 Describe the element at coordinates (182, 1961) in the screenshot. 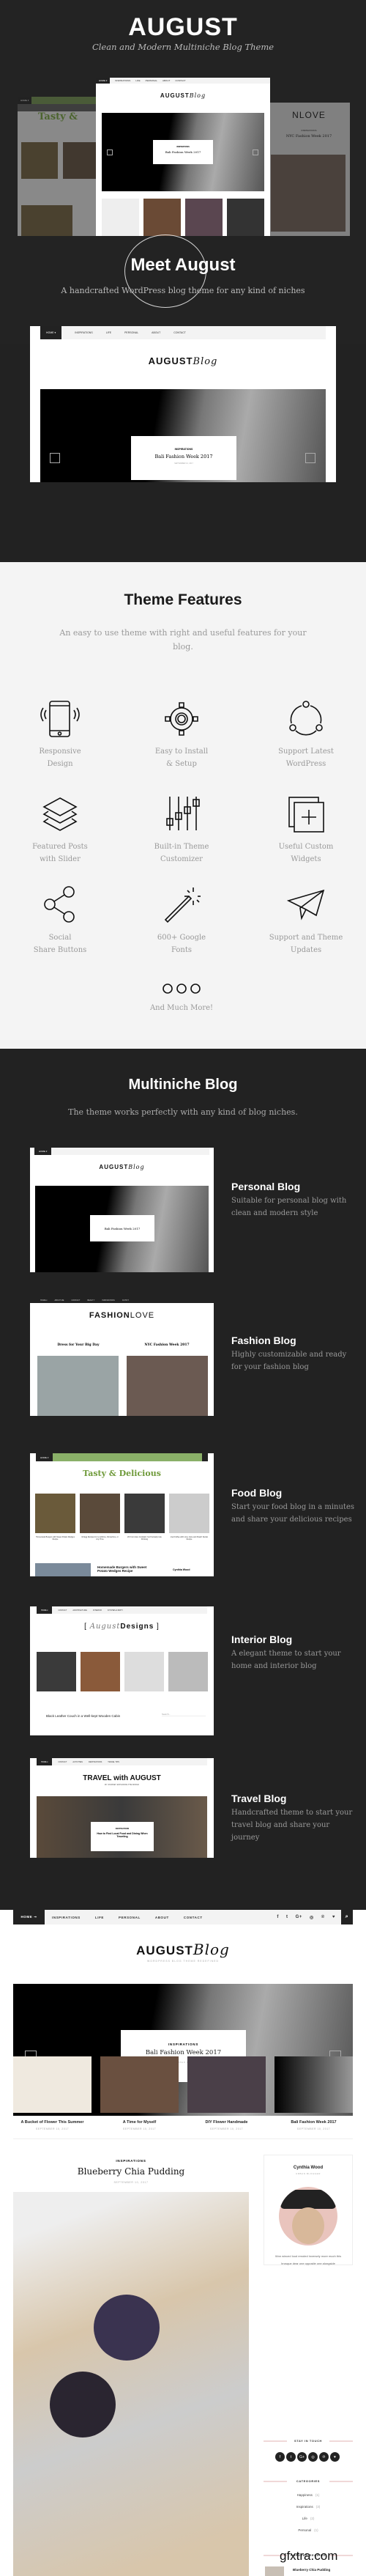

I see `site-tagline: WORDPRESS BLOG THEME REDEFINED` at that location.